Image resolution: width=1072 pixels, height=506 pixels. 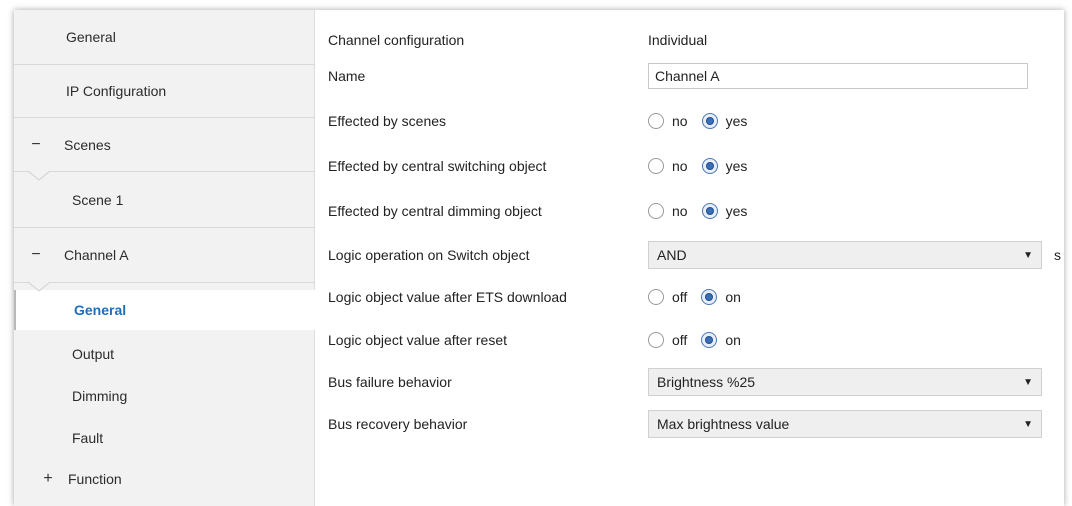 What do you see at coordinates (387, 121) in the screenshot?
I see `param-label: Effected by scenes` at bounding box center [387, 121].